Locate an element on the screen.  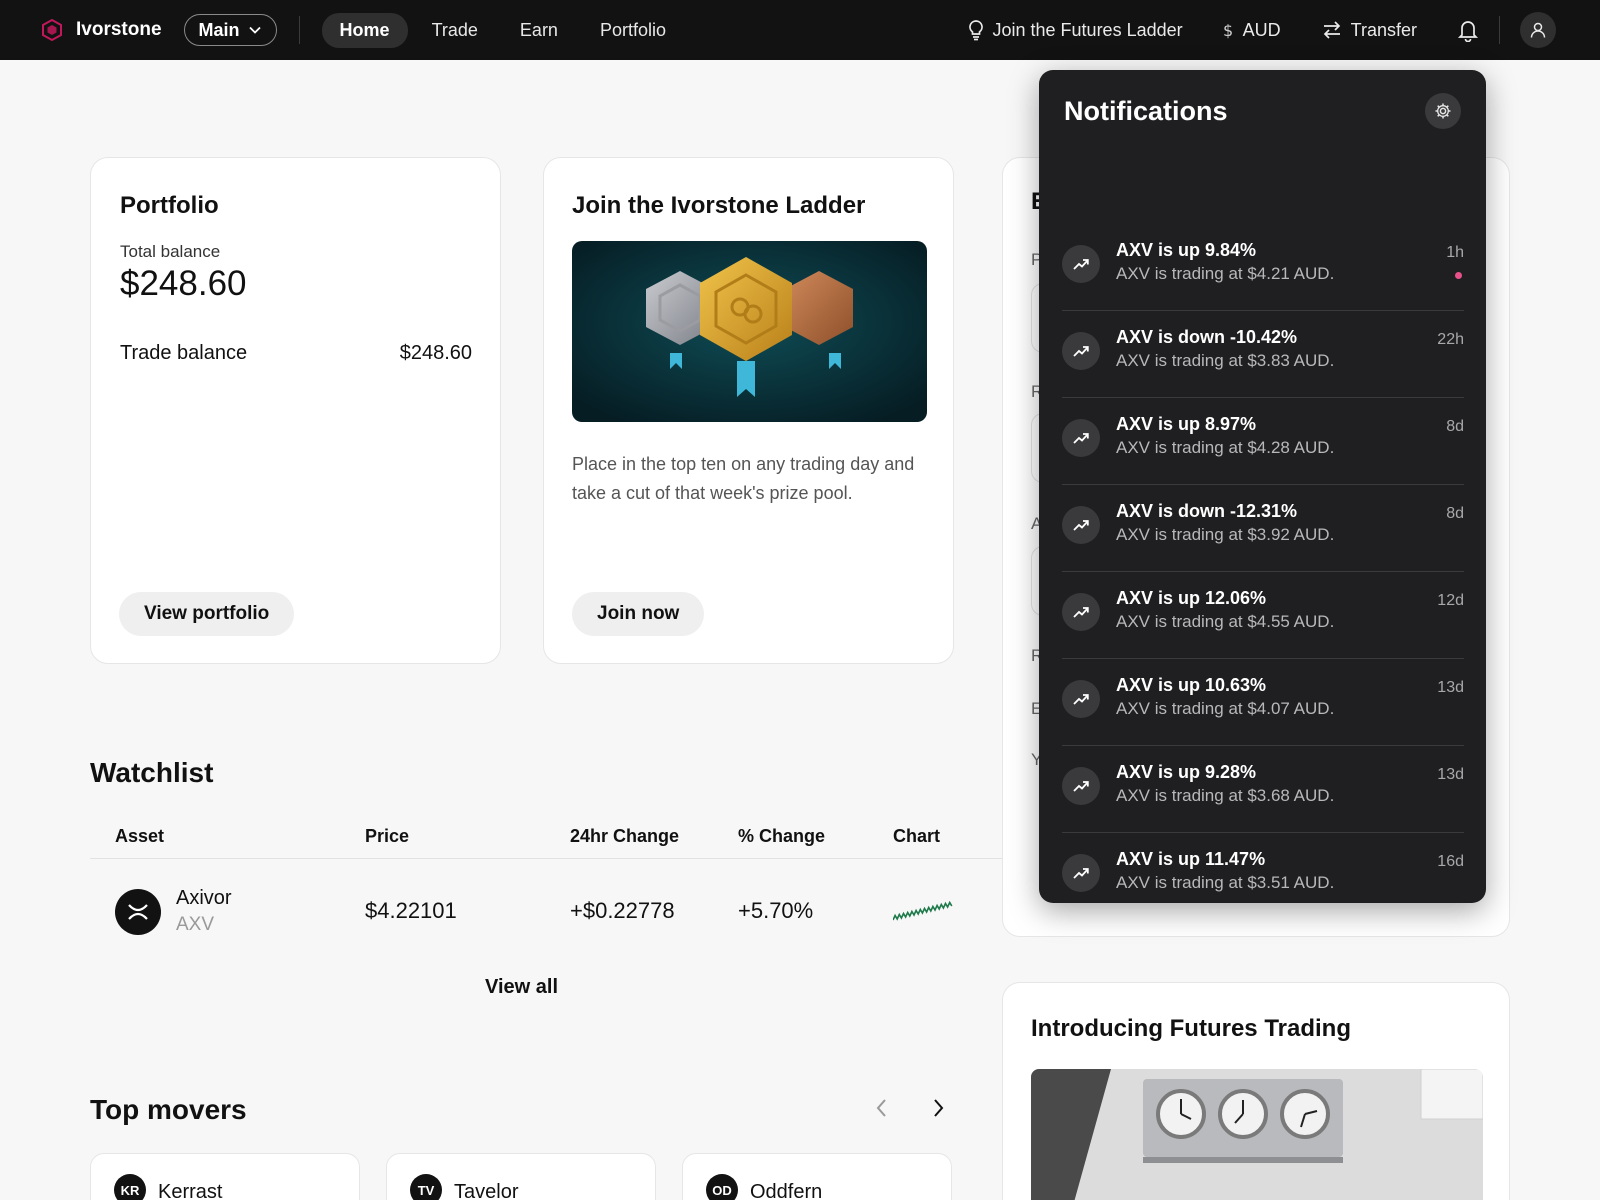
asset-percent-change: +5.70% is located at coordinates (776, 910).